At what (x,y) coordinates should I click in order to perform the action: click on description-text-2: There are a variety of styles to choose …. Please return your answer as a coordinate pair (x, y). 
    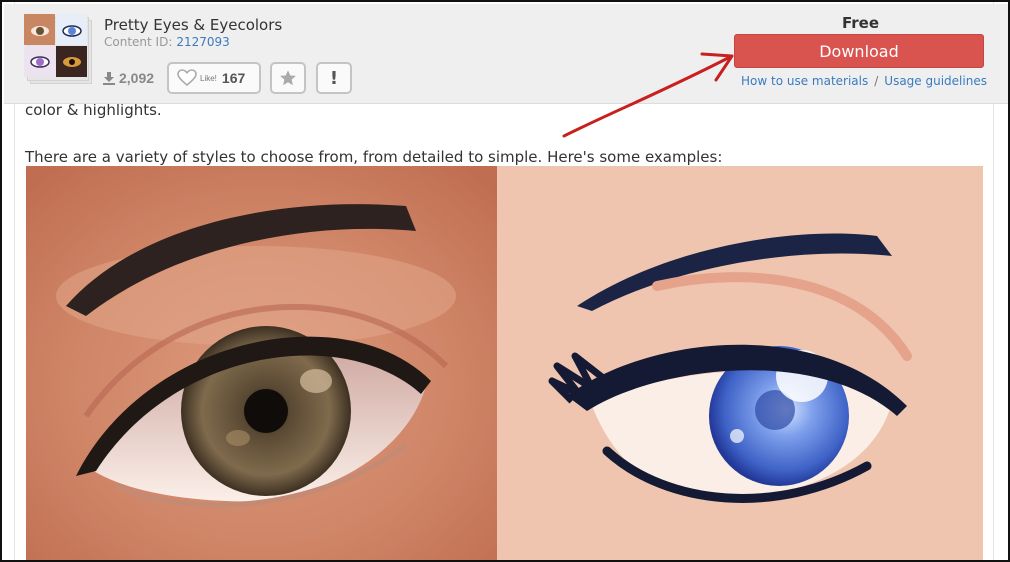
    Looking at the image, I should click on (374, 157).